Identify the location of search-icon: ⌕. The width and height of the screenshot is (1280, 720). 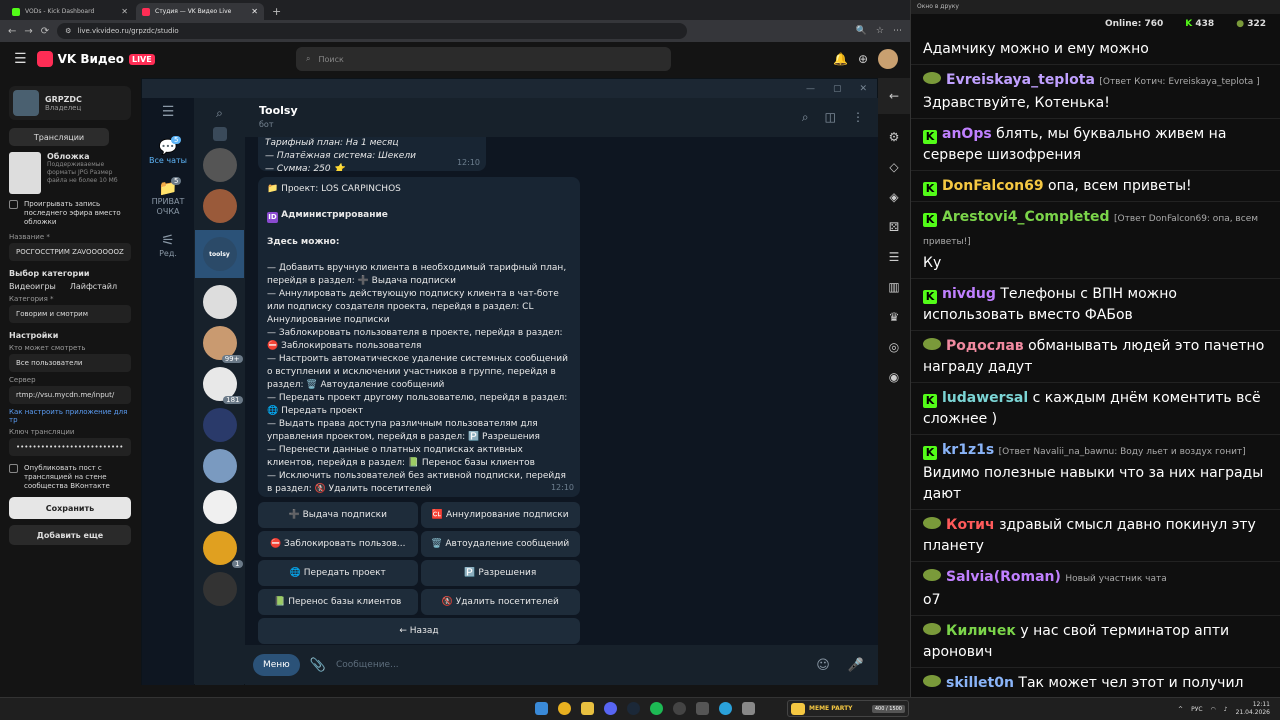
(805, 117).